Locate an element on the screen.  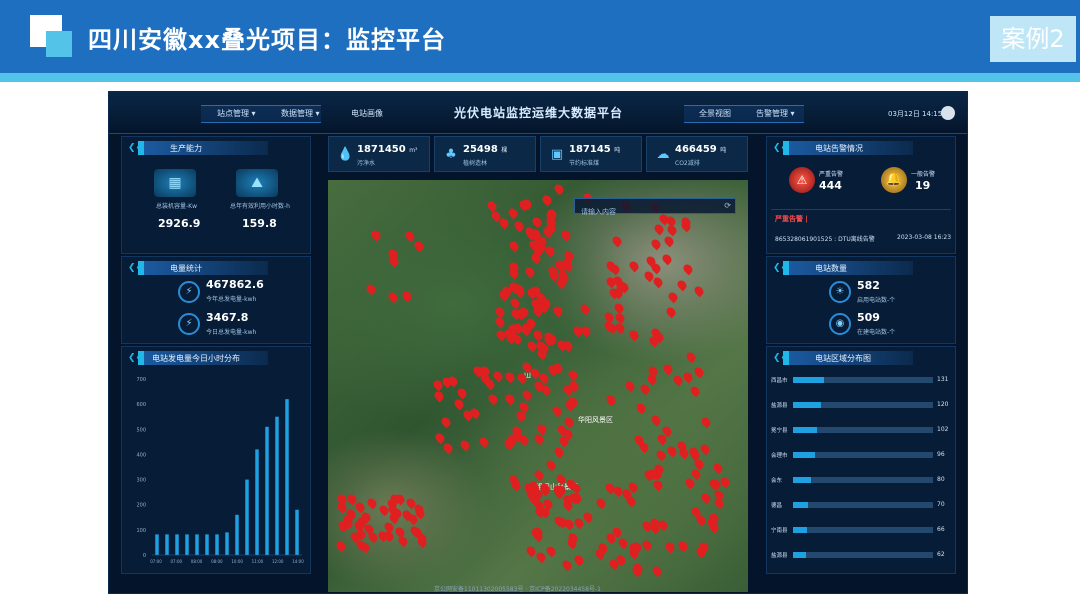
user-avatar-icon is located at coordinates (948, 113).